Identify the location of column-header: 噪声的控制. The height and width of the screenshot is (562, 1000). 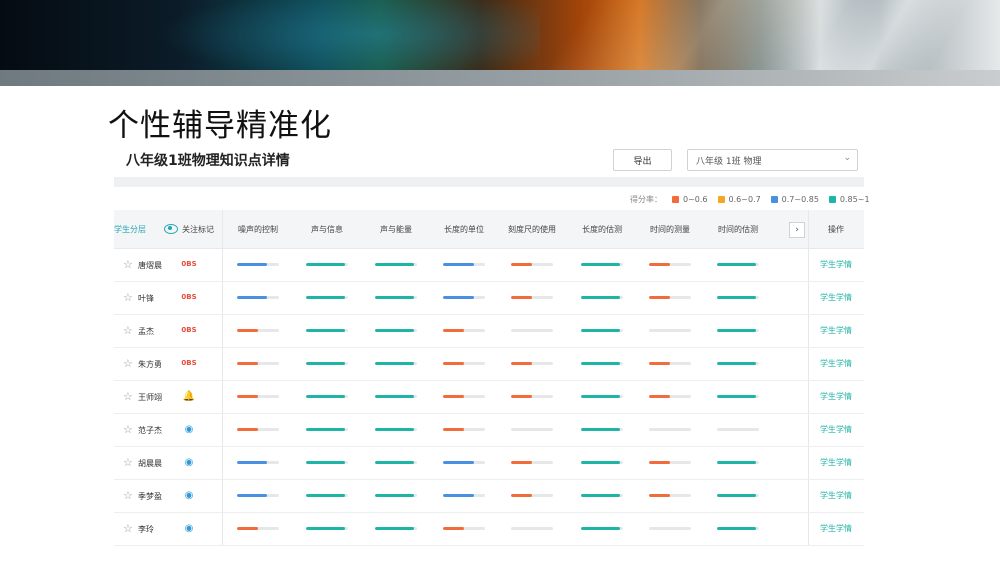
(258, 229).